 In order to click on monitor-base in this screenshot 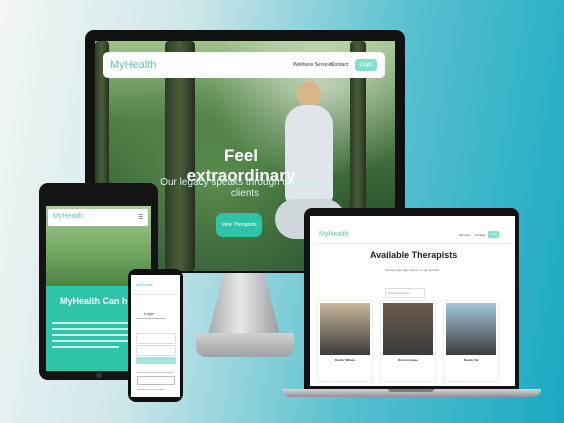, I will do `click(245, 345)`.